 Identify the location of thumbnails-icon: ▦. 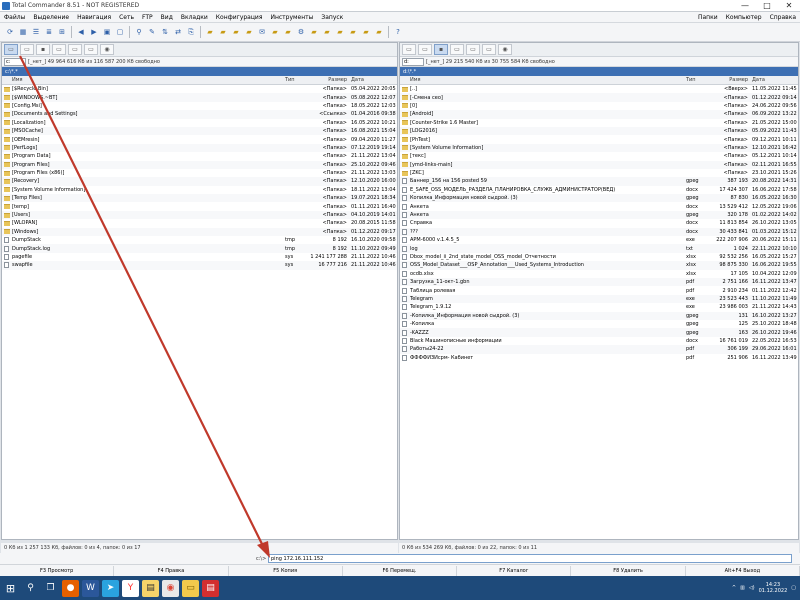
(23, 32).